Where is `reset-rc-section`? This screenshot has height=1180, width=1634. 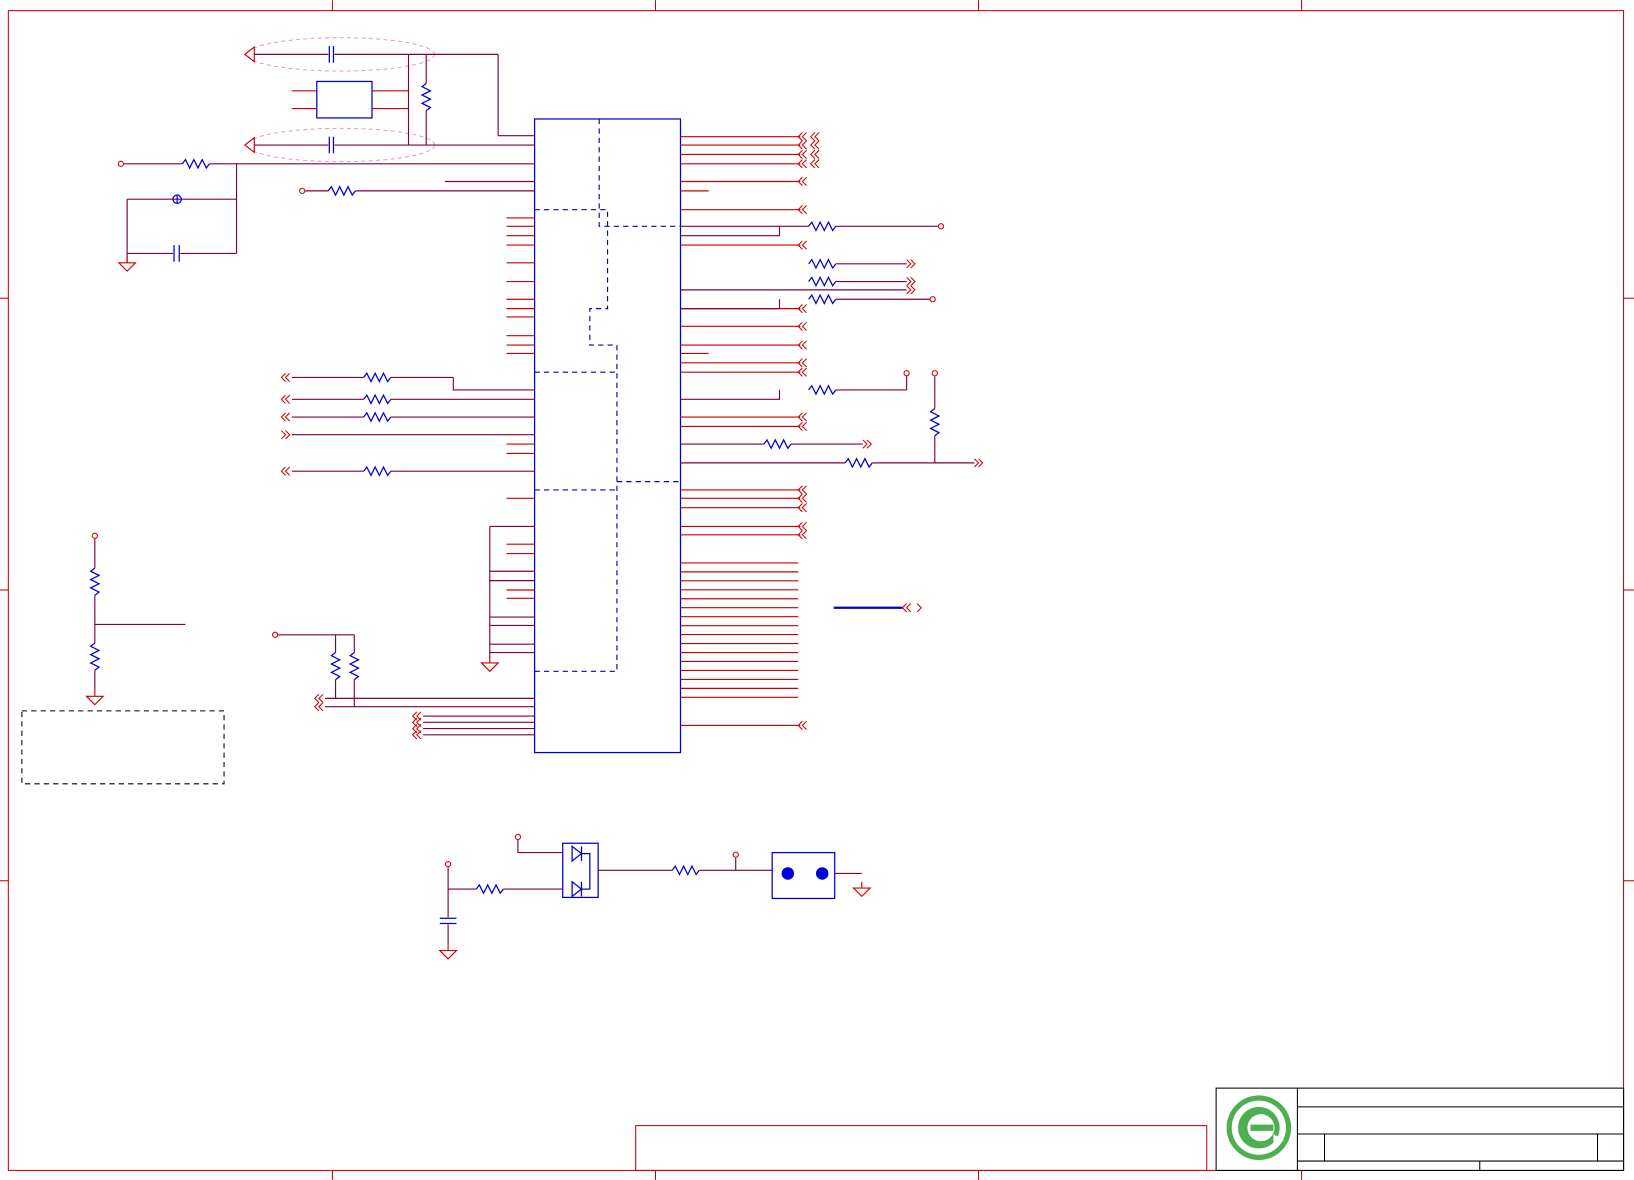 reset-rc-section is located at coordinates (326, 215).